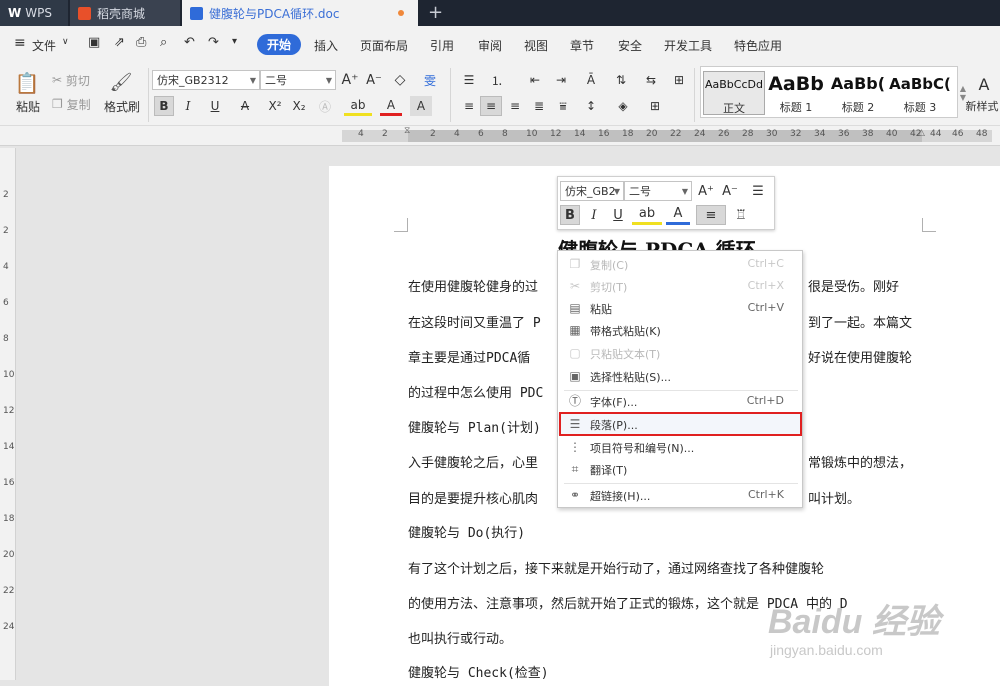 This screenshot has width=1000, height=686. I want to click on chevron-down-icon: ∨, so click(65, 42).